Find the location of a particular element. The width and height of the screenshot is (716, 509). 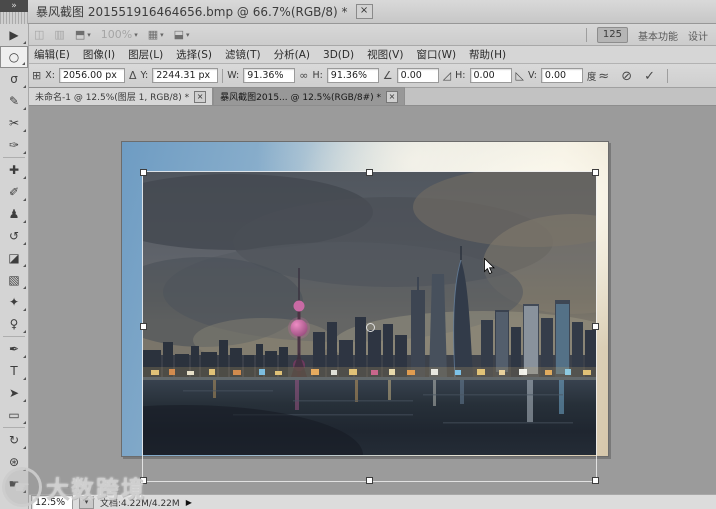

tool-3d-rotate: ↻ is located at coordinates (14, 440).